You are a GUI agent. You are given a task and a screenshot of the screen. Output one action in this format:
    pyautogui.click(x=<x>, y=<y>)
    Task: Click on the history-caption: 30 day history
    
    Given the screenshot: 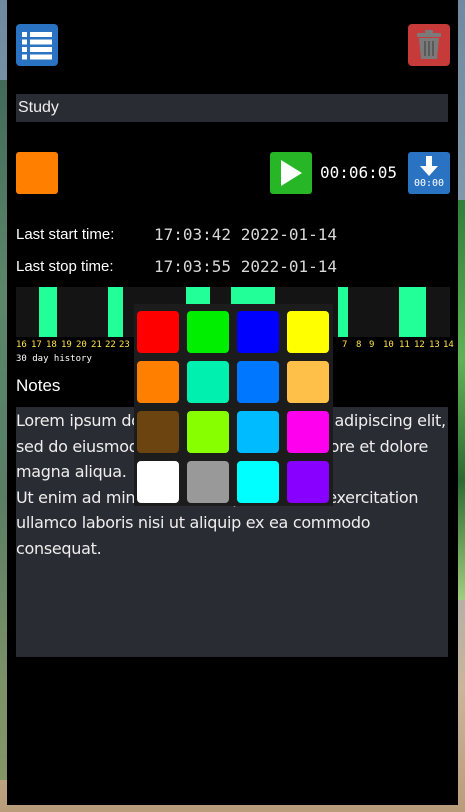 What is the action you would take?
    pyautogui.click(x=54, y=359)
    